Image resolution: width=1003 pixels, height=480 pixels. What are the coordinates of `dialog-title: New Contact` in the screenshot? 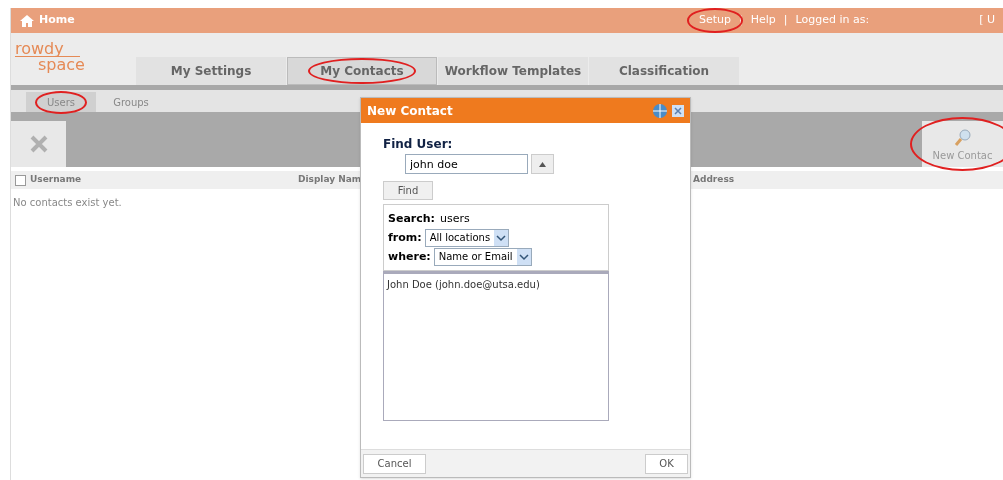 It's located at (410, 111).